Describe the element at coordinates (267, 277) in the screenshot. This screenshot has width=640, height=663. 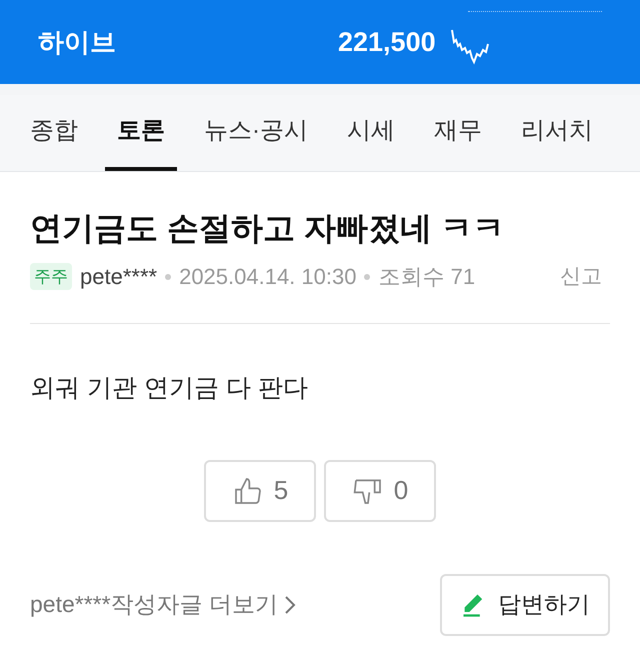
I see `post-date: 2025.04.14. 10:30` at that location.